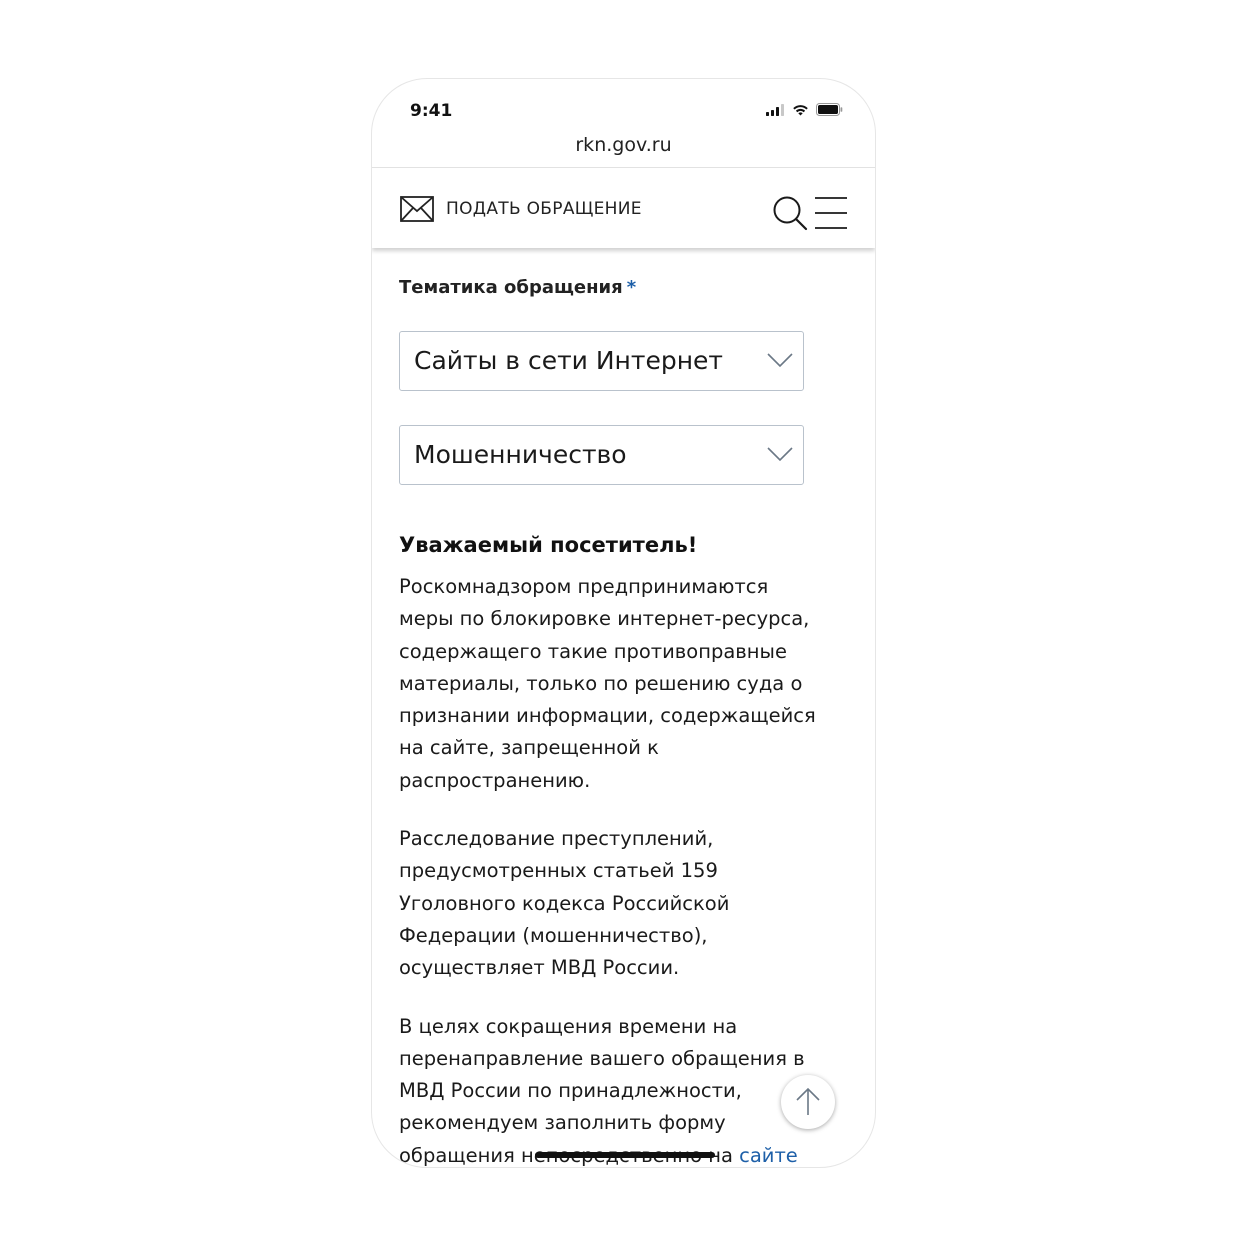  I want to click on mvd-site-link: сайте, so click(768, 1155).